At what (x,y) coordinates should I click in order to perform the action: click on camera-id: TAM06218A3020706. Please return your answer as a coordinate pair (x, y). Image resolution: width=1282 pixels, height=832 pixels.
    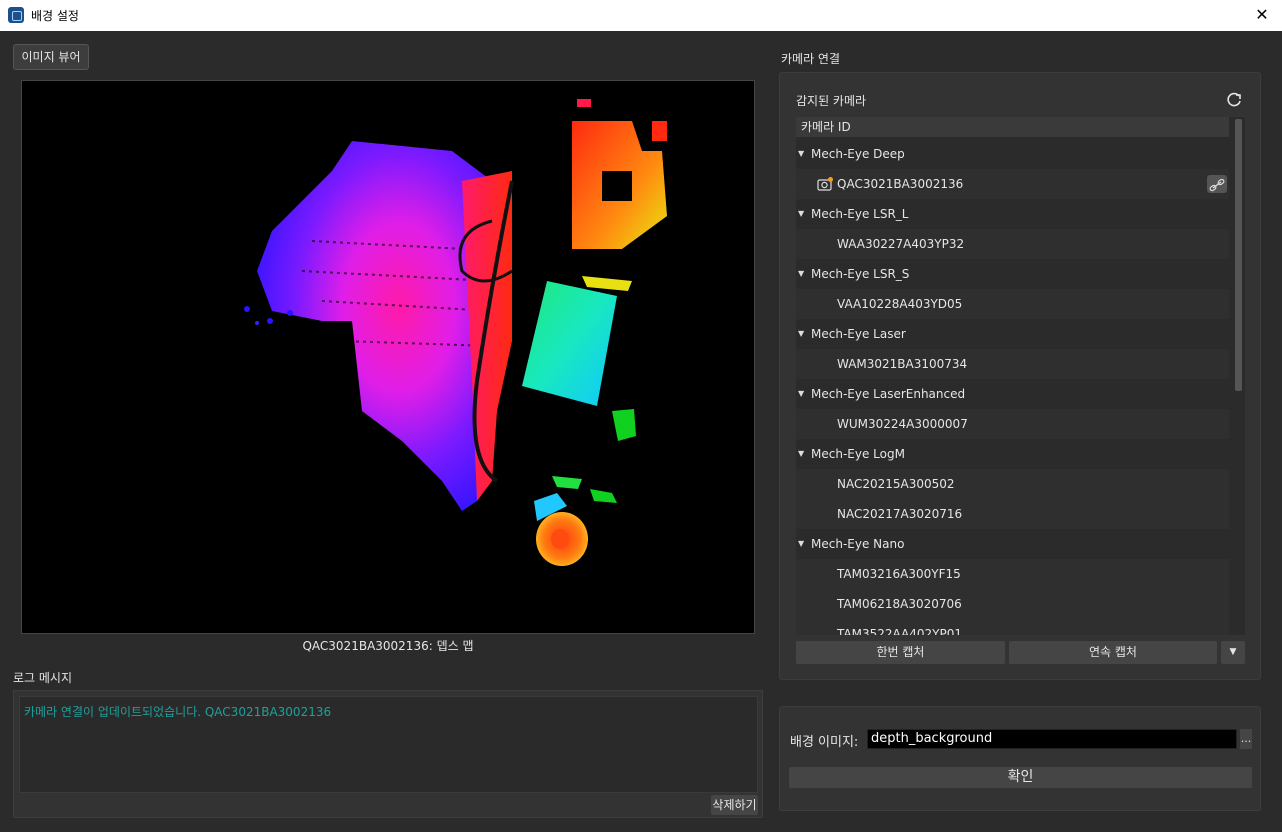
    Looking at the image, I should click on (899, 604).